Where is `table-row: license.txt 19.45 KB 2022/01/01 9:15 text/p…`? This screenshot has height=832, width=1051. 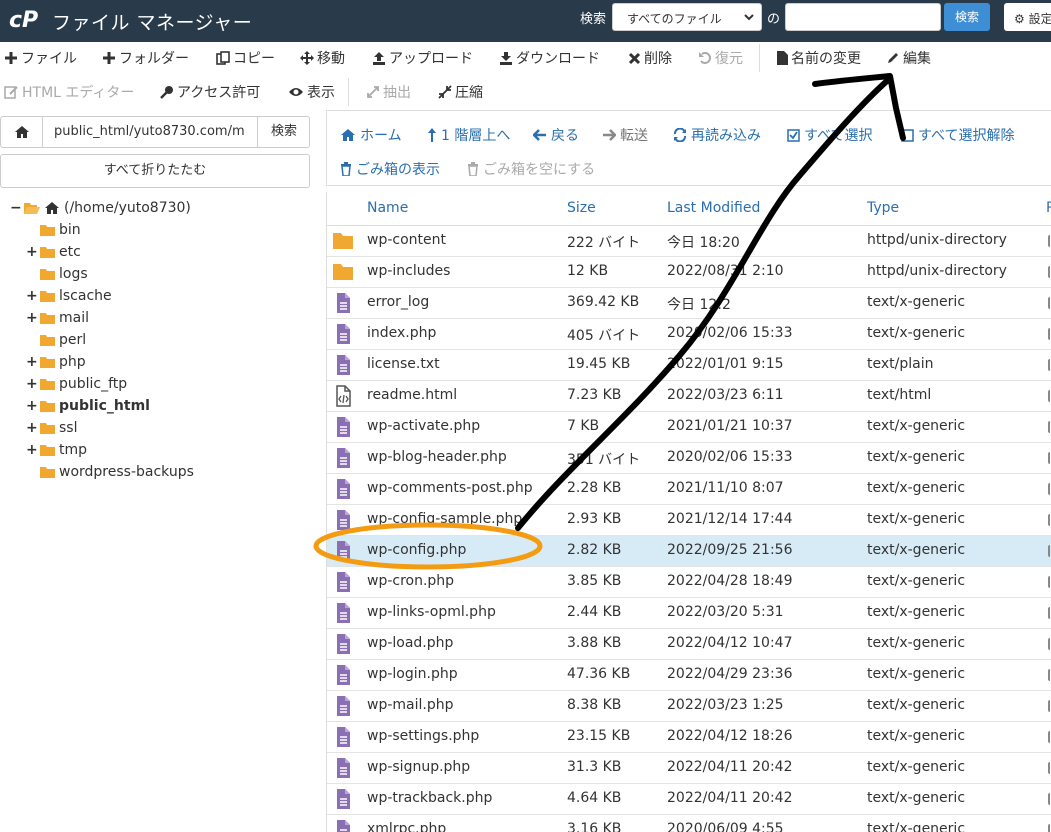 table-row: license.txt 19.45 KB 2022/01/01 9:15 text/p… is located at coordinates (689, 365).